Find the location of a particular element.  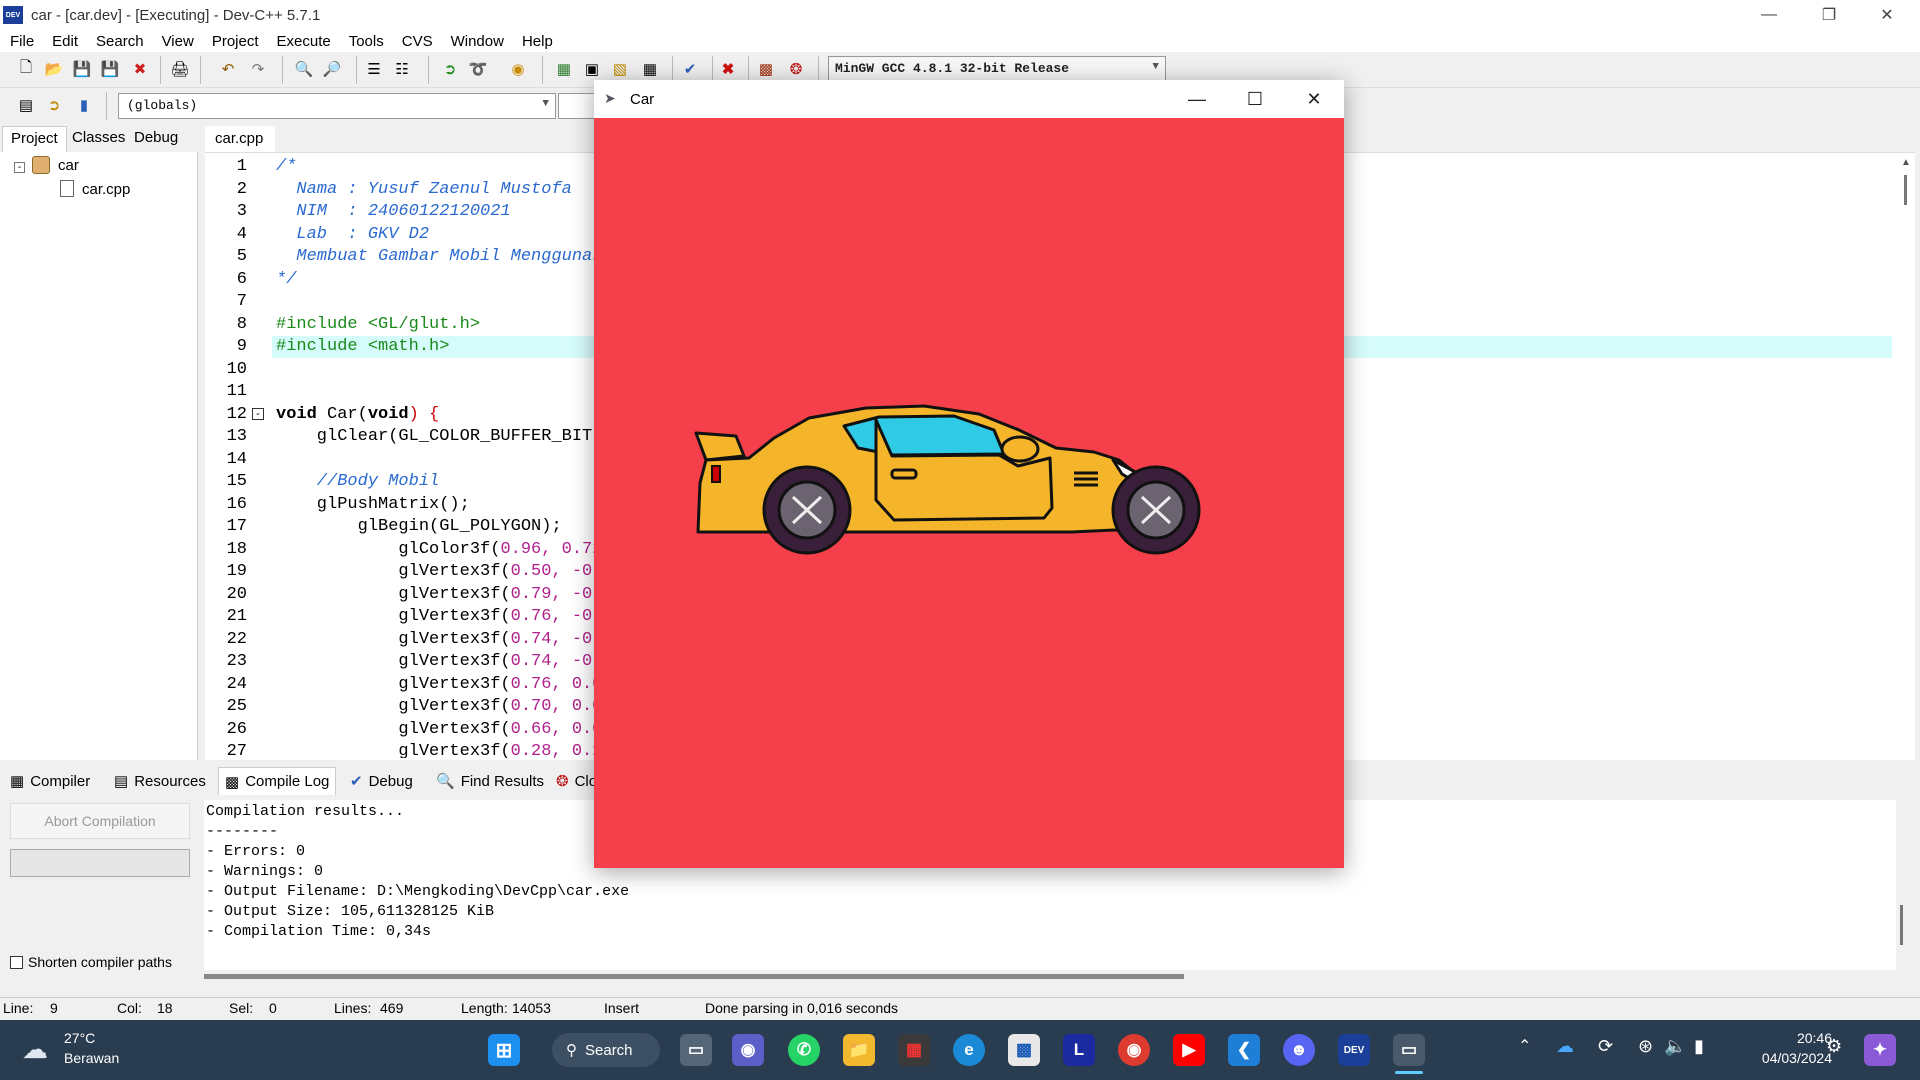

battery-icon: ▮ is located at coordinates (1699, 1046).